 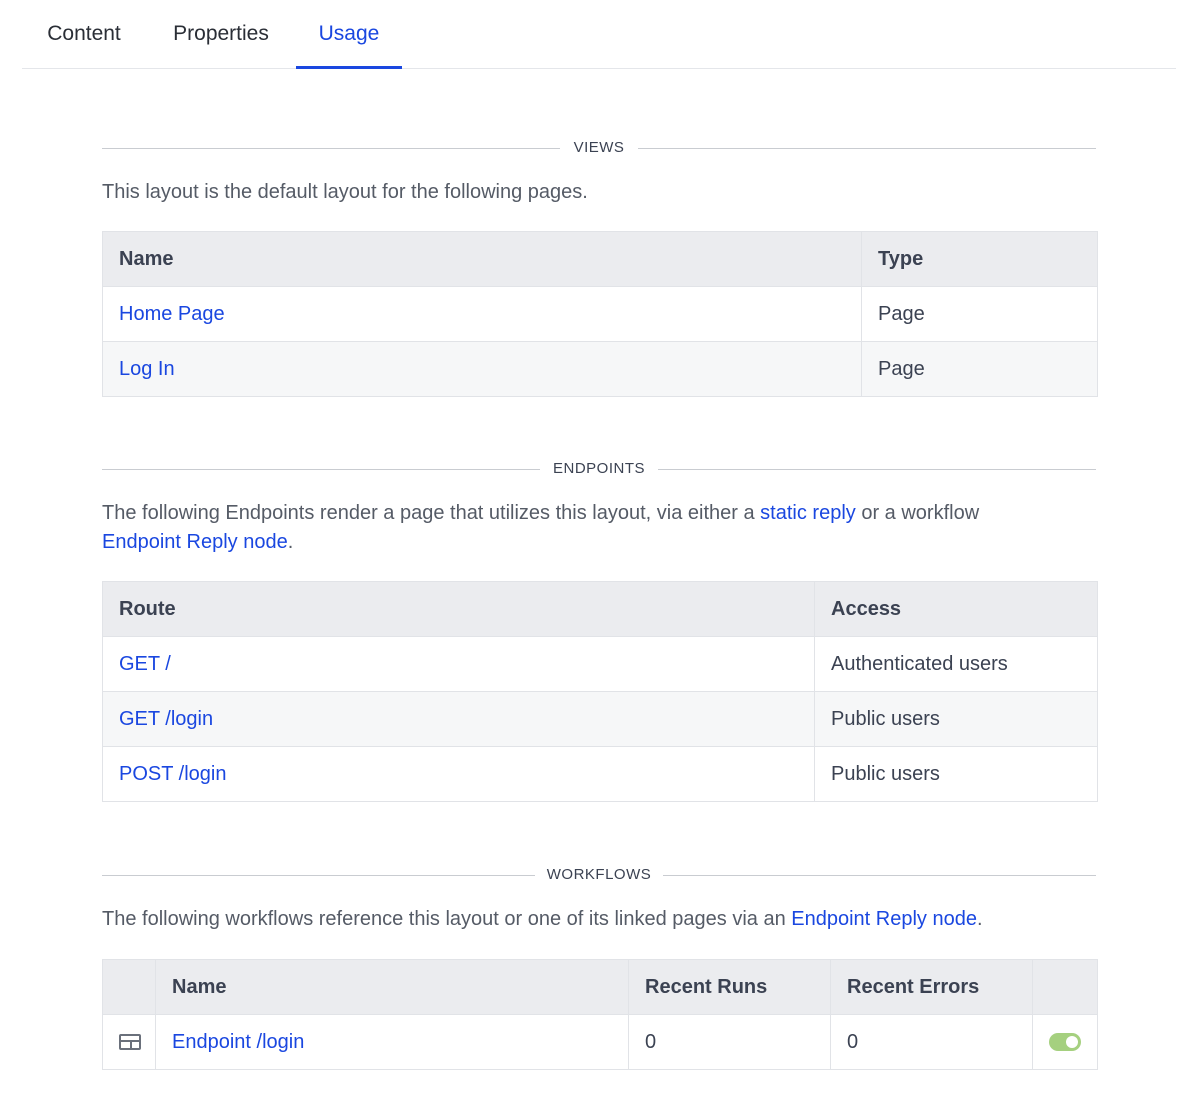 I want to click on workflow-enabled-toggle, so click(x=1065, y=1042).